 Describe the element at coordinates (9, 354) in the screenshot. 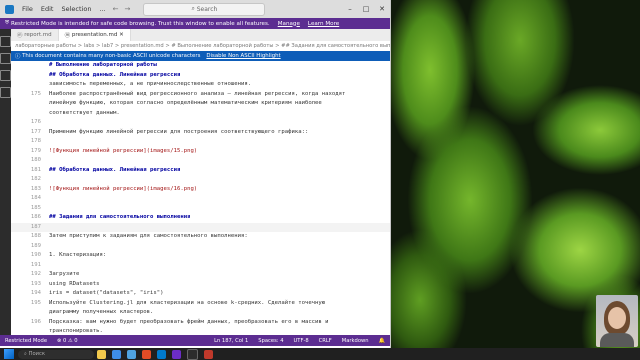

I see `windows-start-icon` at that location.